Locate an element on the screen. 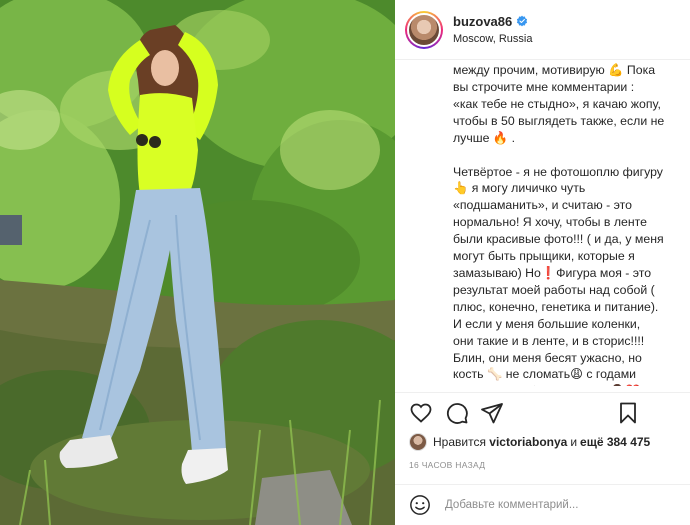 This screenshot has height=525, width=690. caption-line: нормально! Я хочу, чтобы в ленте is located at coordinates (550, 222).